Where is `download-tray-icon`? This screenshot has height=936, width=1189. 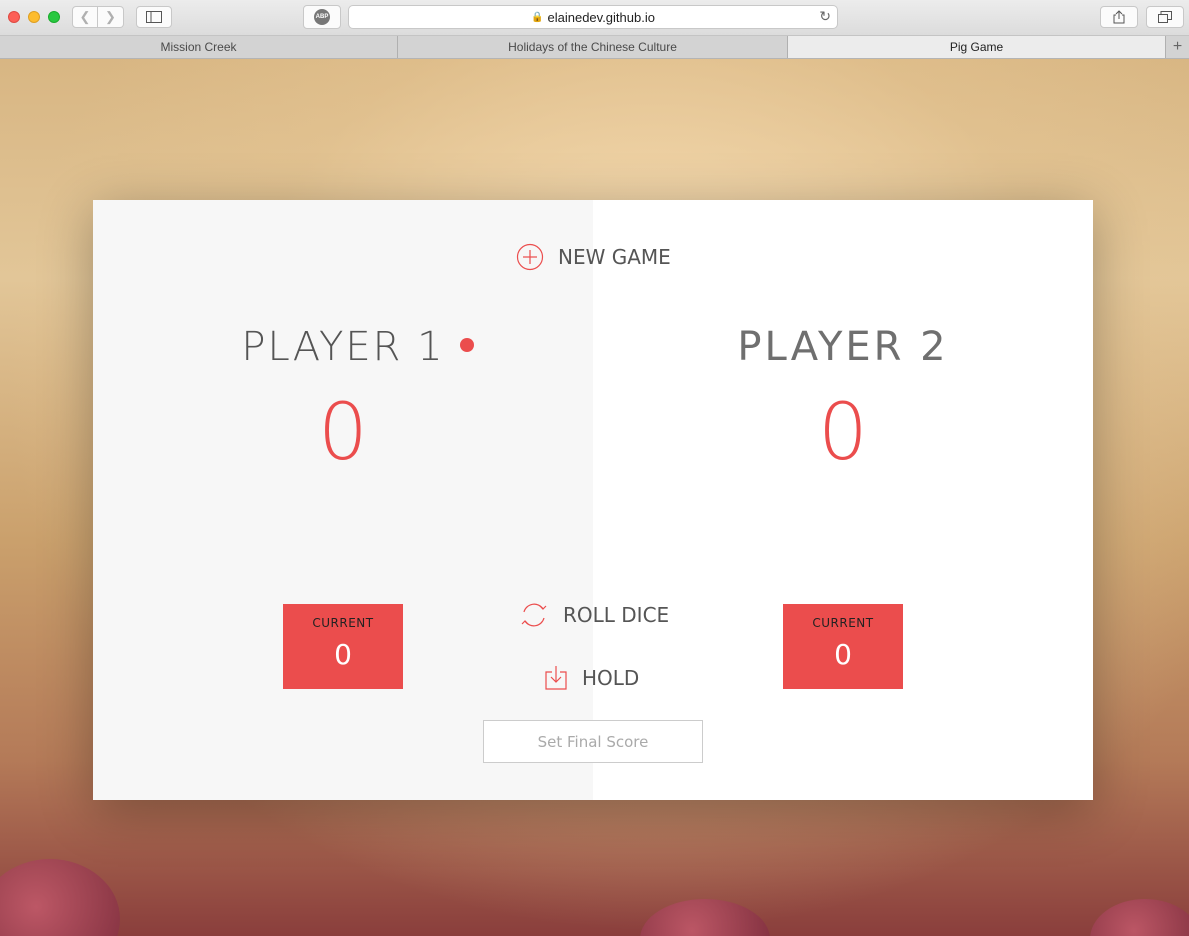
download-tray-icon is located at coordinates (556, 678).